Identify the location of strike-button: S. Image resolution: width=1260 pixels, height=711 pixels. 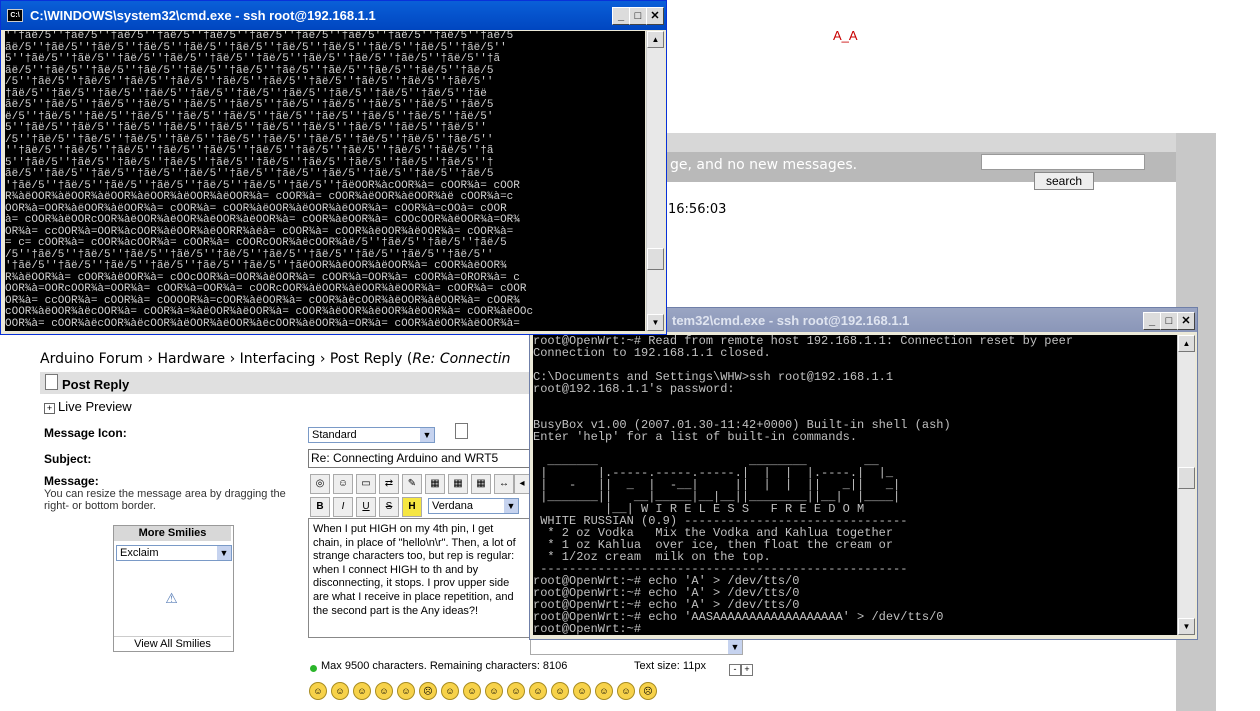
(389, 507).